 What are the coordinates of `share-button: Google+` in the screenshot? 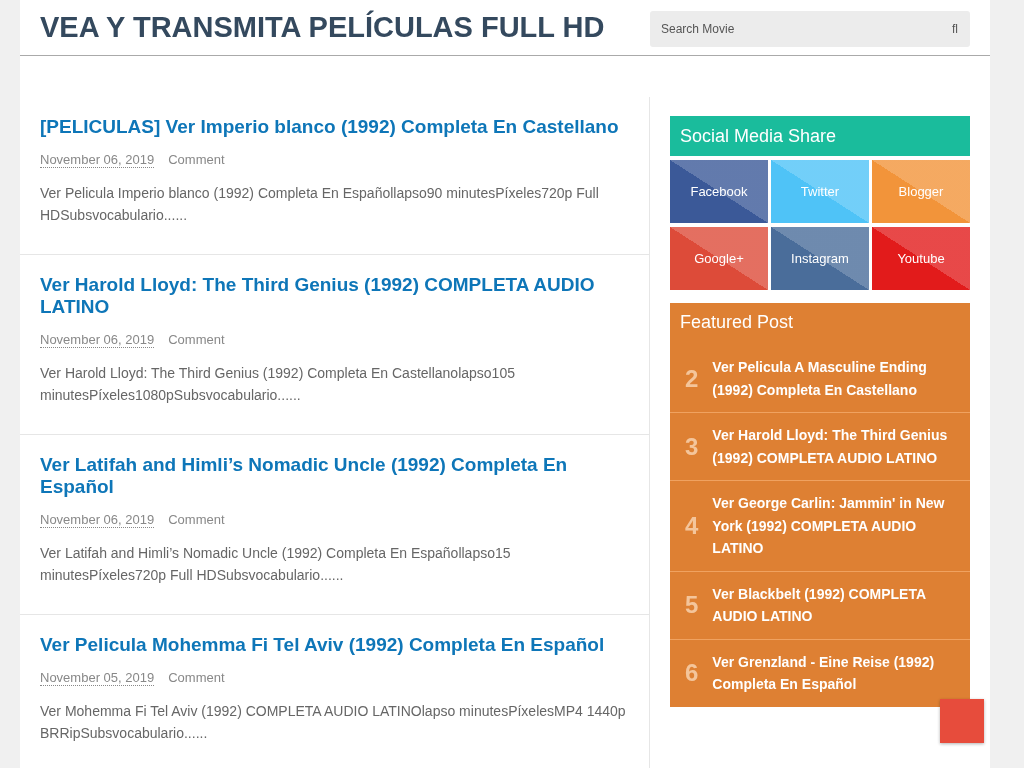 It's located at (719, 258).